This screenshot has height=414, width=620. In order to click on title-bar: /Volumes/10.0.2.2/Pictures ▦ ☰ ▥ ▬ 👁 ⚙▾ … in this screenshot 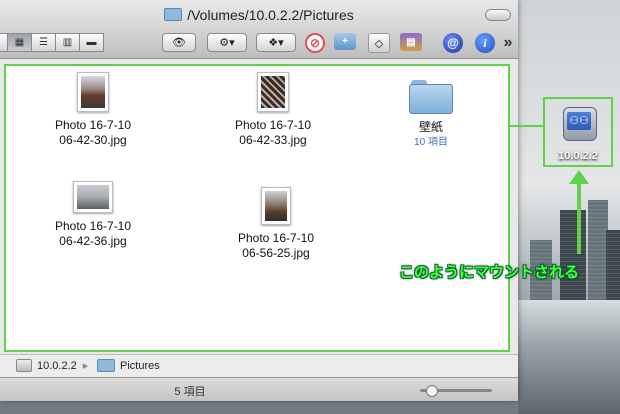, I will do `click(259, 29)`.